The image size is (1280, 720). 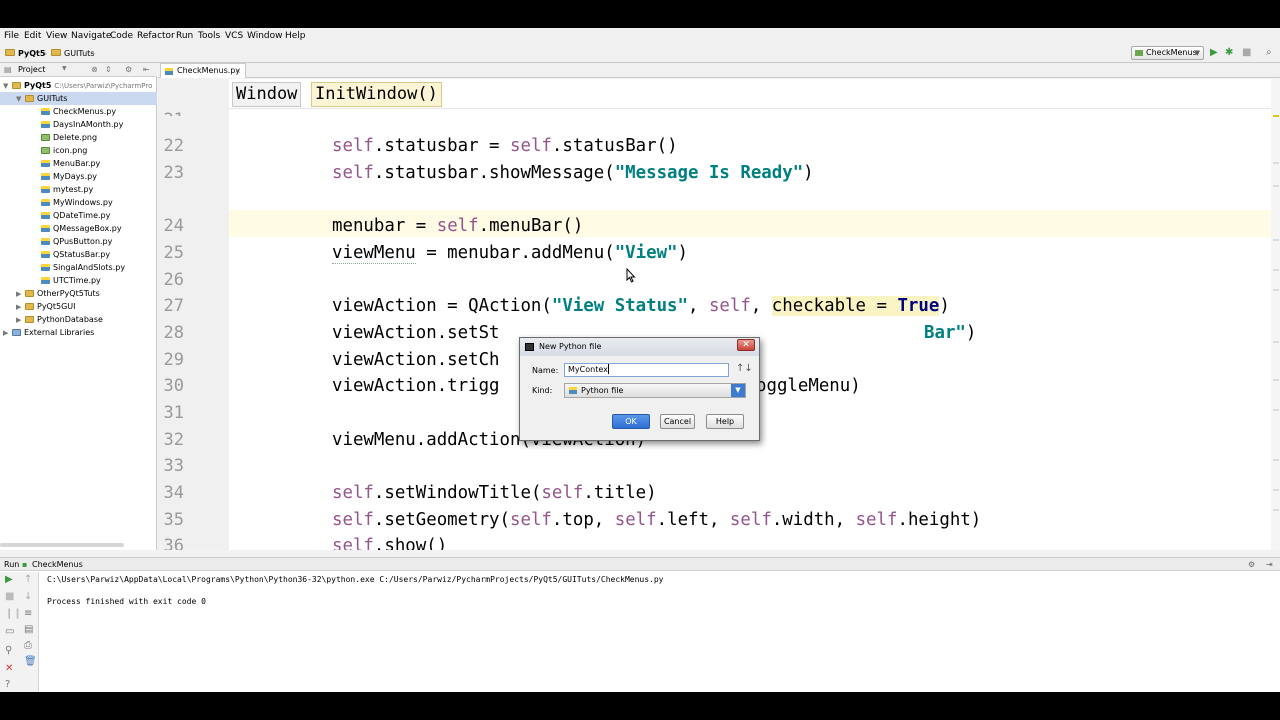 I want to click on name-input: MyContex, so click(x=646, y=370).